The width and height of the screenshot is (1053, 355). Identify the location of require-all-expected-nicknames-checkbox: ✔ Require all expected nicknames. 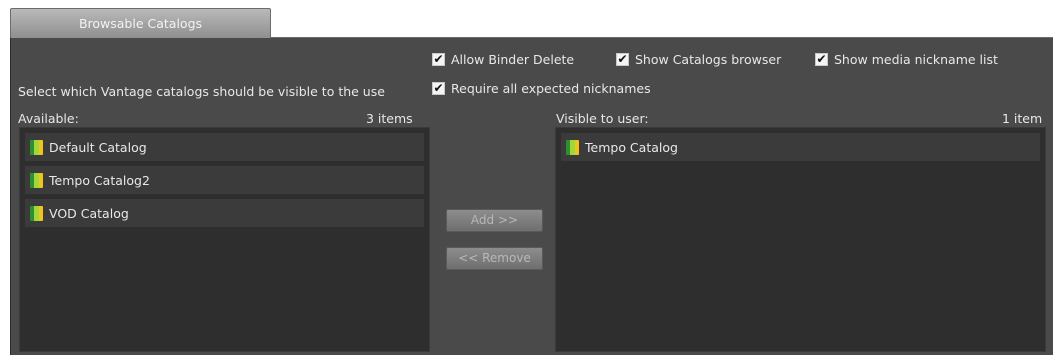
(541, 88).